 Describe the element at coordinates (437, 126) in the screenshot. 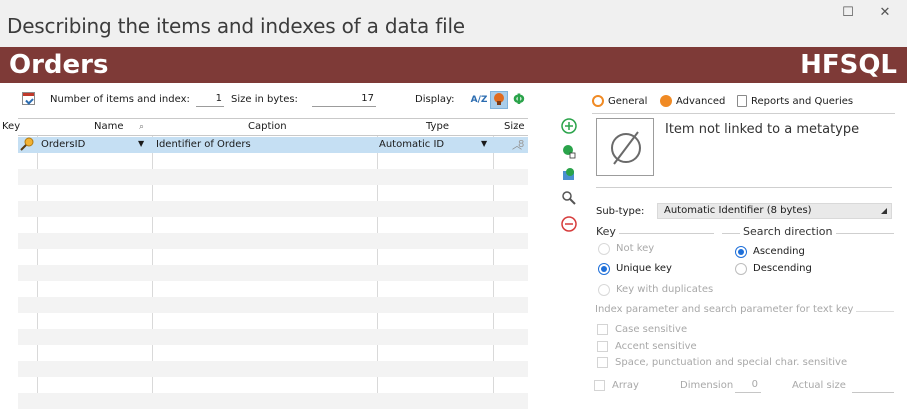

I see `col-type: Type` at that location.